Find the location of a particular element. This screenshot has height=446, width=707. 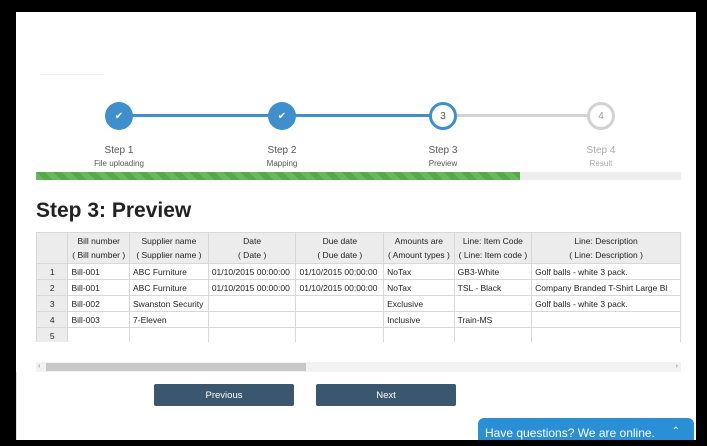

step-2-subtitle: Mapping is located at coordinates (282, 163).